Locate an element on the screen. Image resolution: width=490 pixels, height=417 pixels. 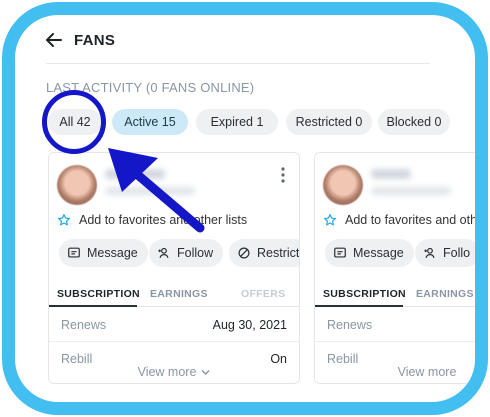
add-to-favorites: Add to favorites and oth is located at coordinates (400, 220).